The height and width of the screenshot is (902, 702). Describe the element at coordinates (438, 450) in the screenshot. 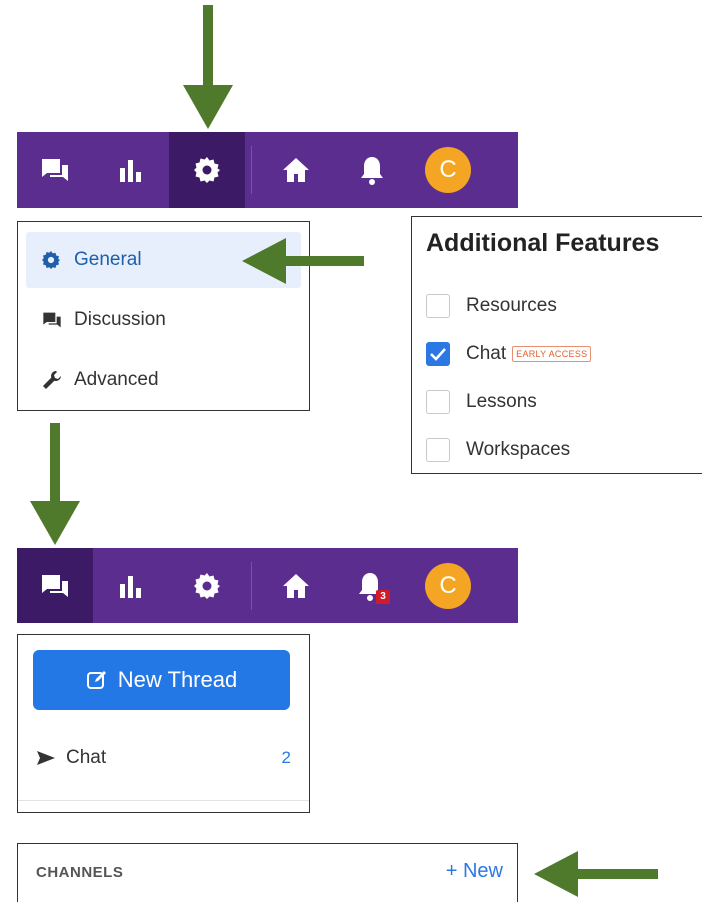

I see `workspaces-checkbox` at that location.